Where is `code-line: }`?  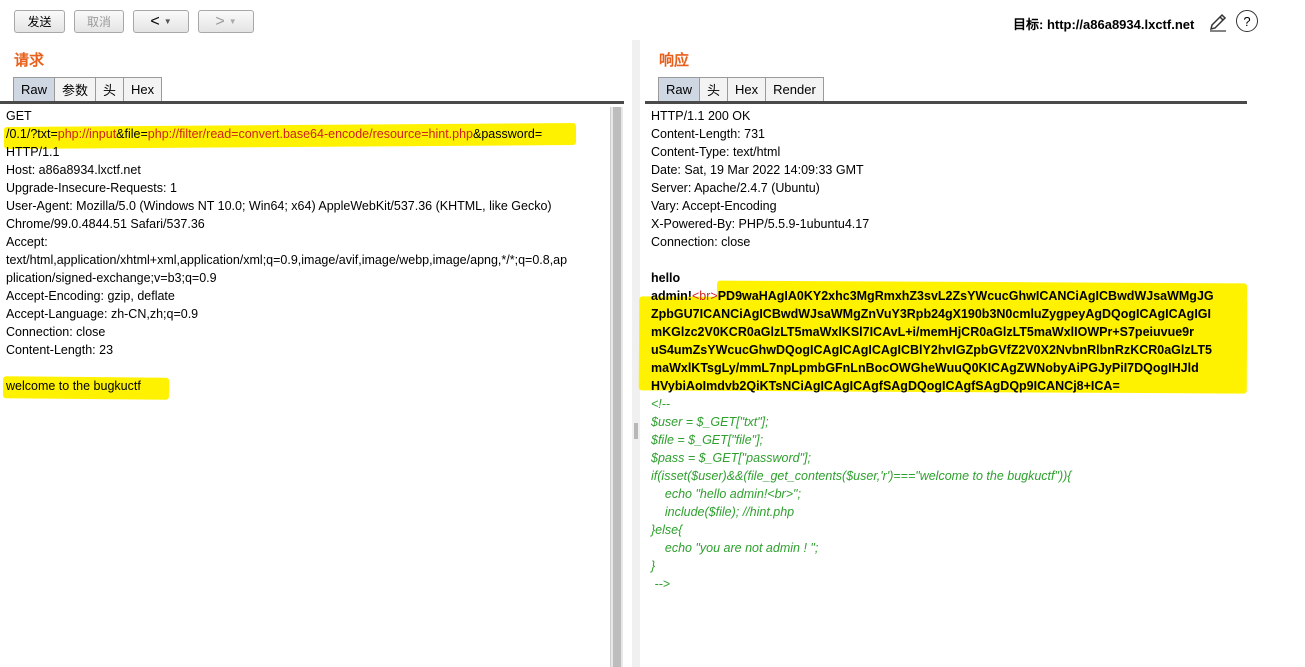
code-line: } is located at coordinates (653, 566).